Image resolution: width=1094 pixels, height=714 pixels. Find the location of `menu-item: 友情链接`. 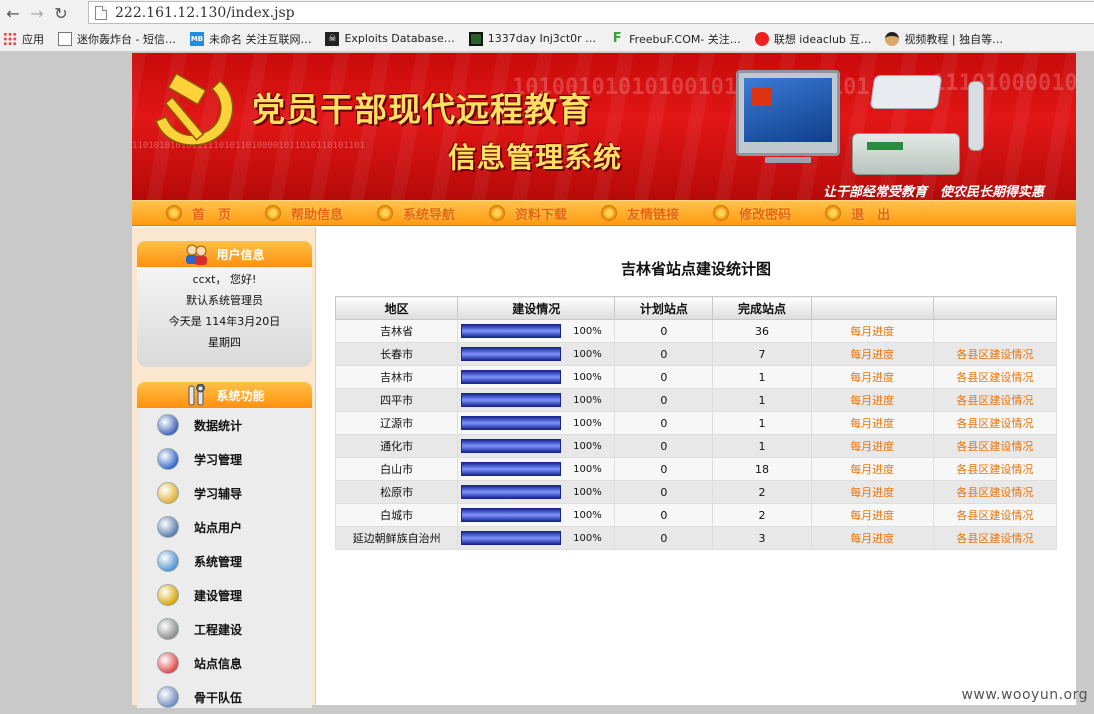

menu-item: 友情链接 is located at coordinates (640, 213).